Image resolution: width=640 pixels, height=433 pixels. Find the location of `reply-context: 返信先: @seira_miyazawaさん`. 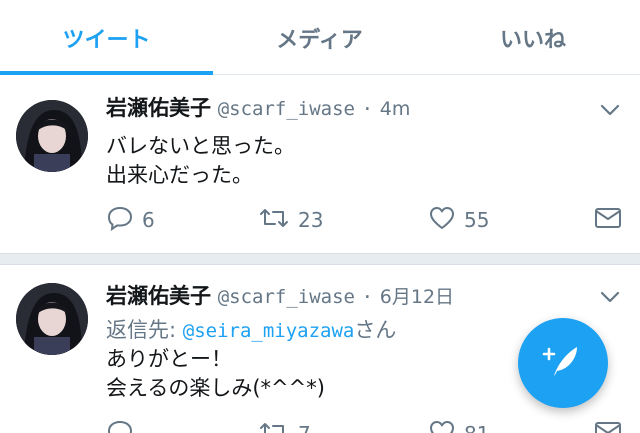

reply-context: 返信先: @seira_miyazawaさん is located at coordinates (251, 331).